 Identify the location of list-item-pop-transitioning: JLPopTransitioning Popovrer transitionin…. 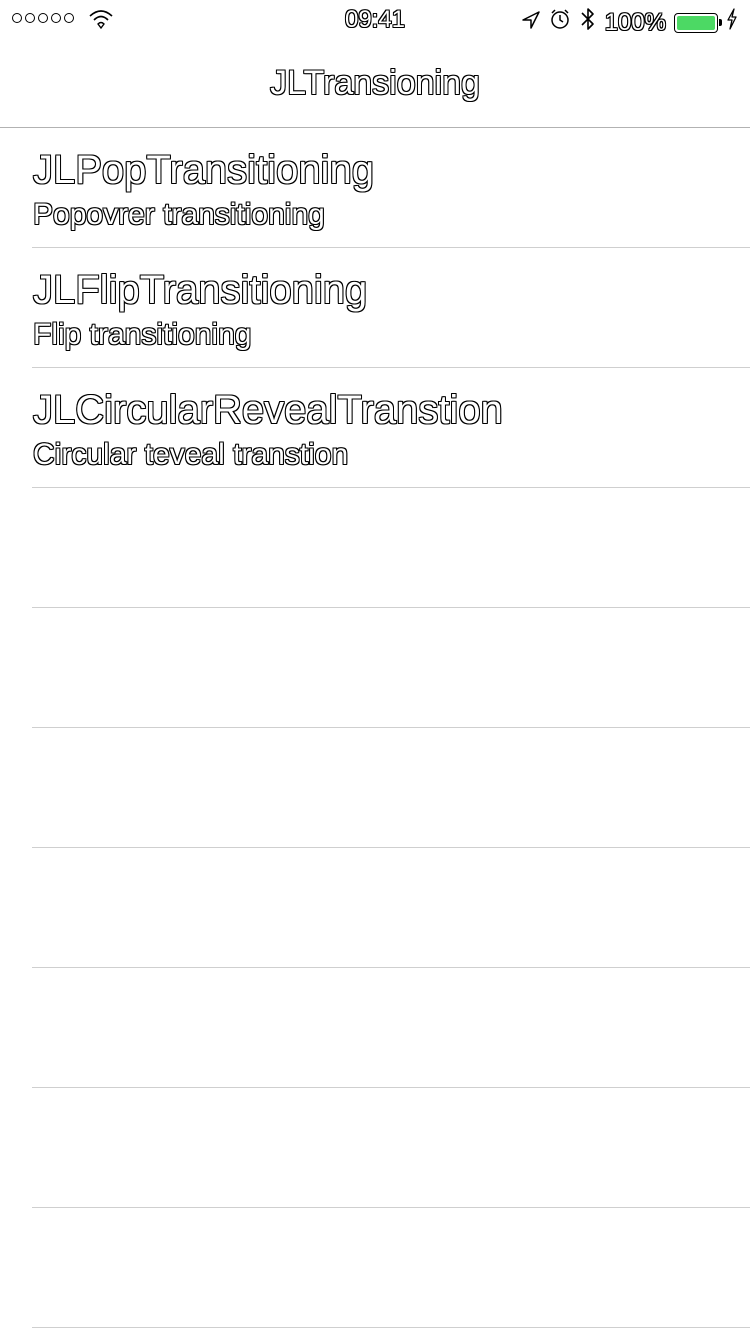
(375, 188).